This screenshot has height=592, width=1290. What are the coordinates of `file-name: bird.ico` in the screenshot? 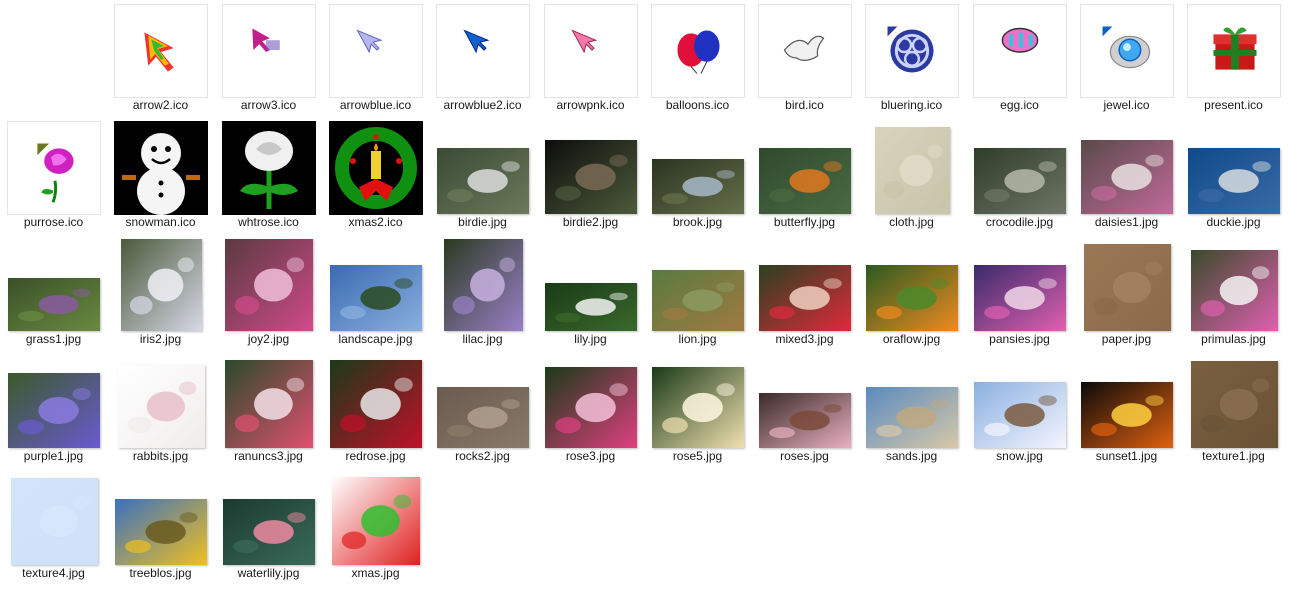 It's located at (804, 105).